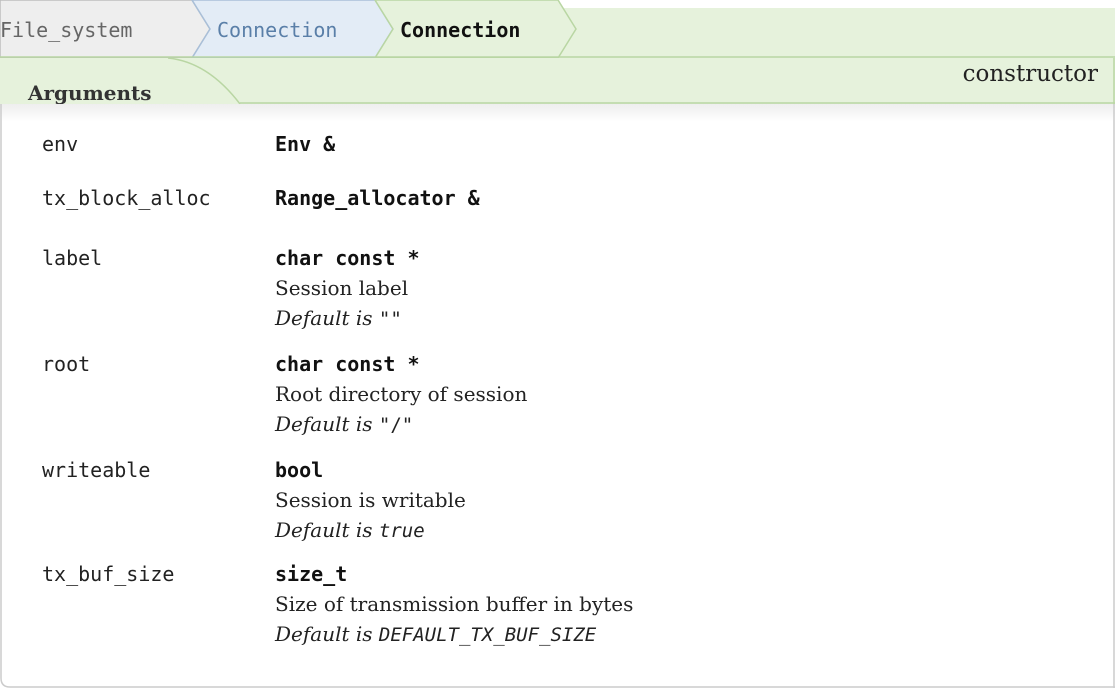 This screenshot has width=1115, height=688. Describe the element at coordinates (695, 424) in the screenshot. I see `argument-default: Default is "/"` at that location.